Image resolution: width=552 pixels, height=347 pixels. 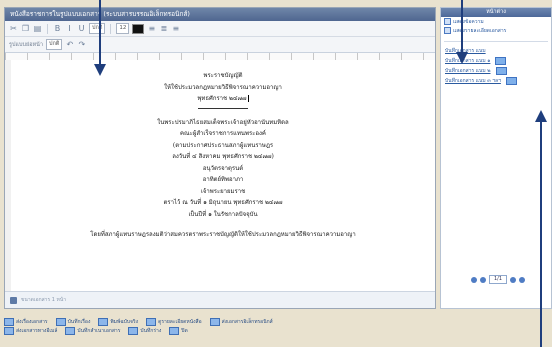 I want to click on legend-item: บันทึกสำเนาเอกสาร, so click(x=93, y=330).